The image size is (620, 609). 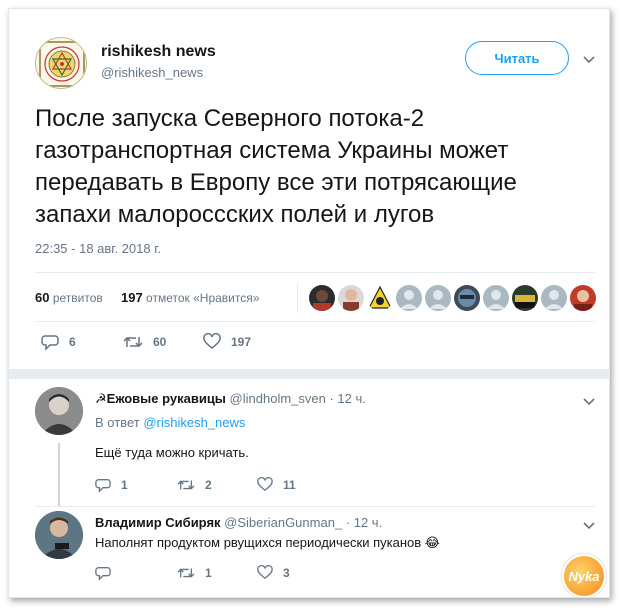 What do you see at coordinates (42, 297) in the screenshot?
I see `retweets-count: 60` at bounding box center [42, 297].